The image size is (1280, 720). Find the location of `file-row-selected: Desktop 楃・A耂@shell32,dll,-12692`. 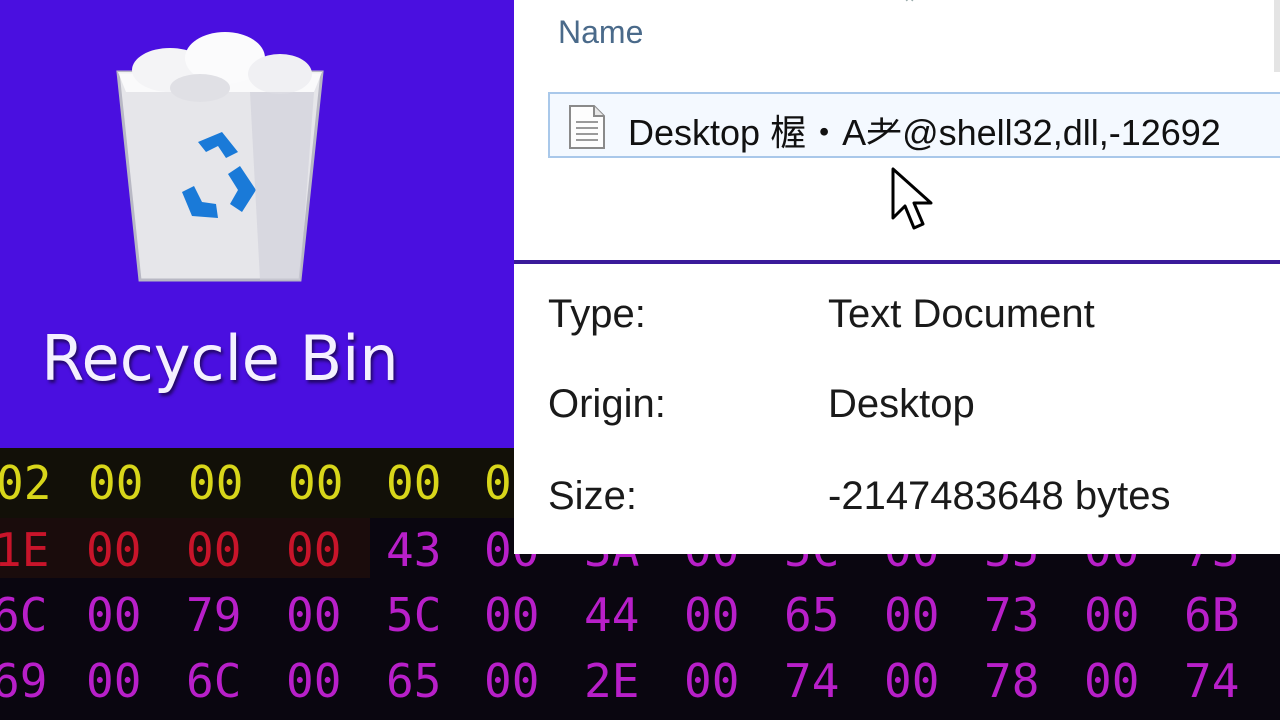

file-row-selected: Desktop 楃・A耂@shell32,dll,-12692 is located at coordinates (914, 125).